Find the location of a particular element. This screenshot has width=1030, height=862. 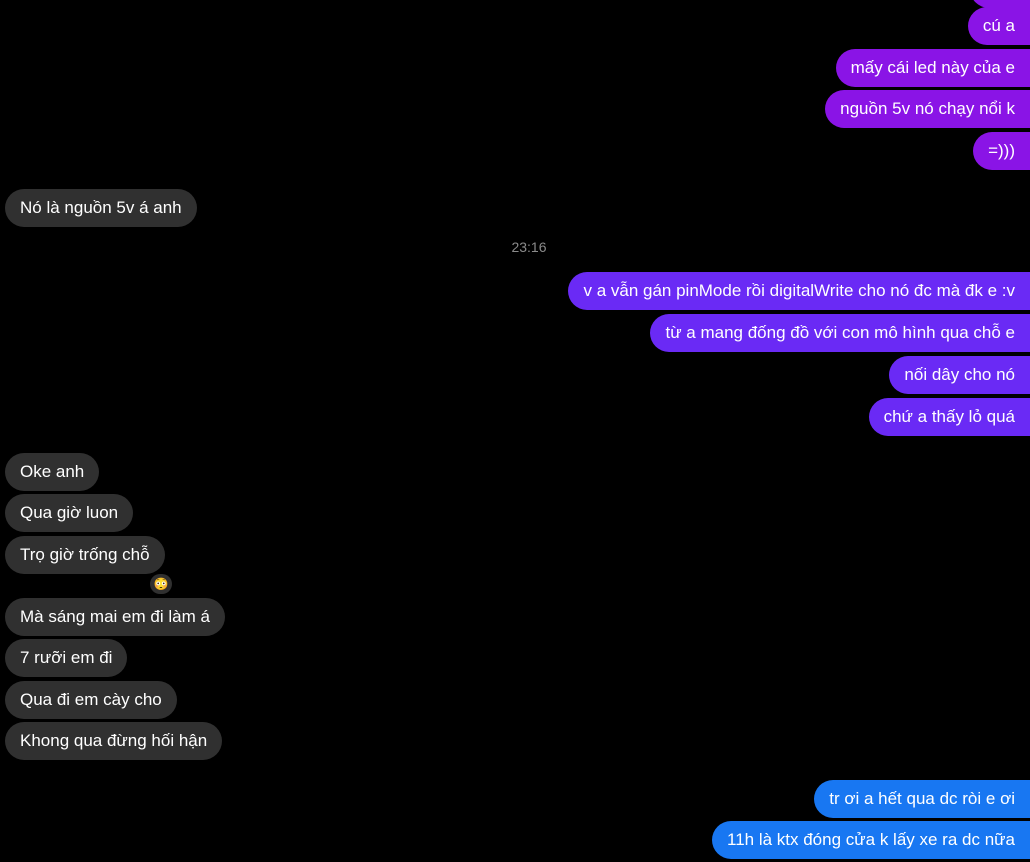

outgoing-message: chứ a thấy lỏ quá is located at coordinates (949, 417).